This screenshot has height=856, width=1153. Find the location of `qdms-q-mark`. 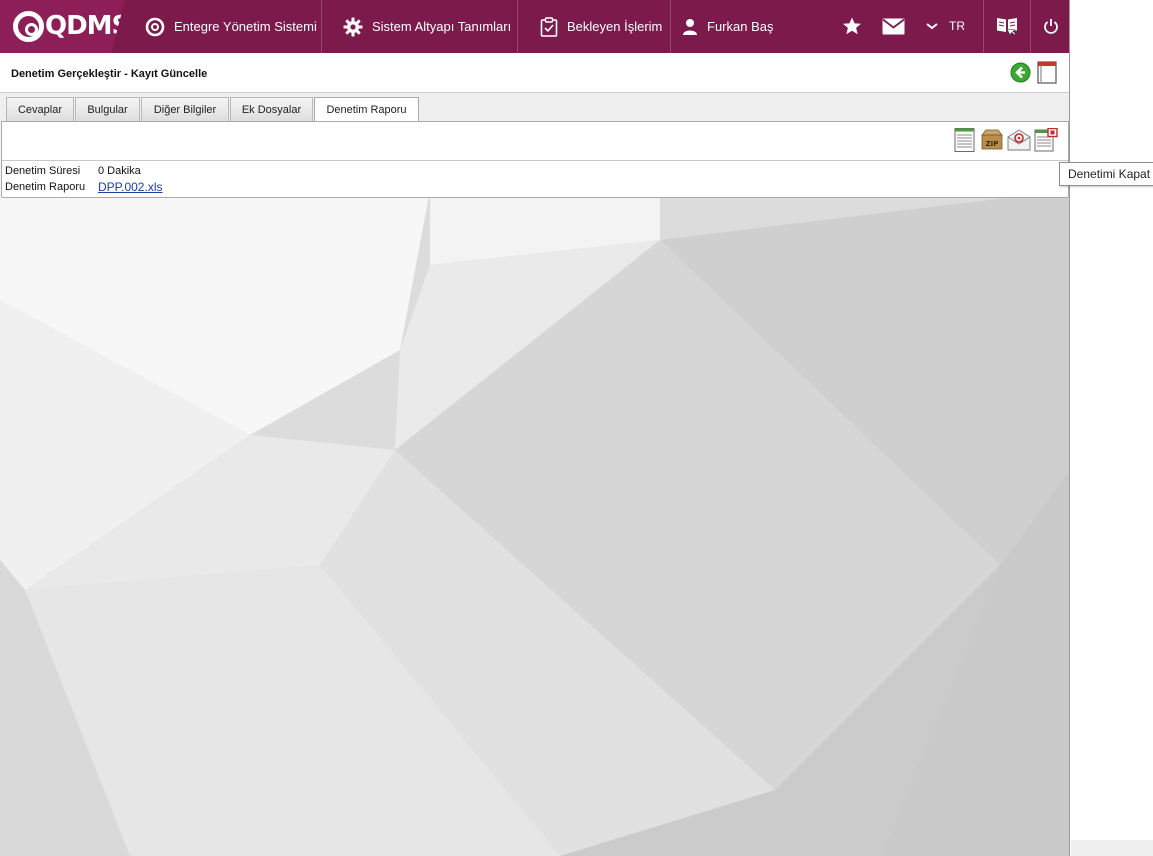

qdms-q-mark is located at coordinates (28, 26).